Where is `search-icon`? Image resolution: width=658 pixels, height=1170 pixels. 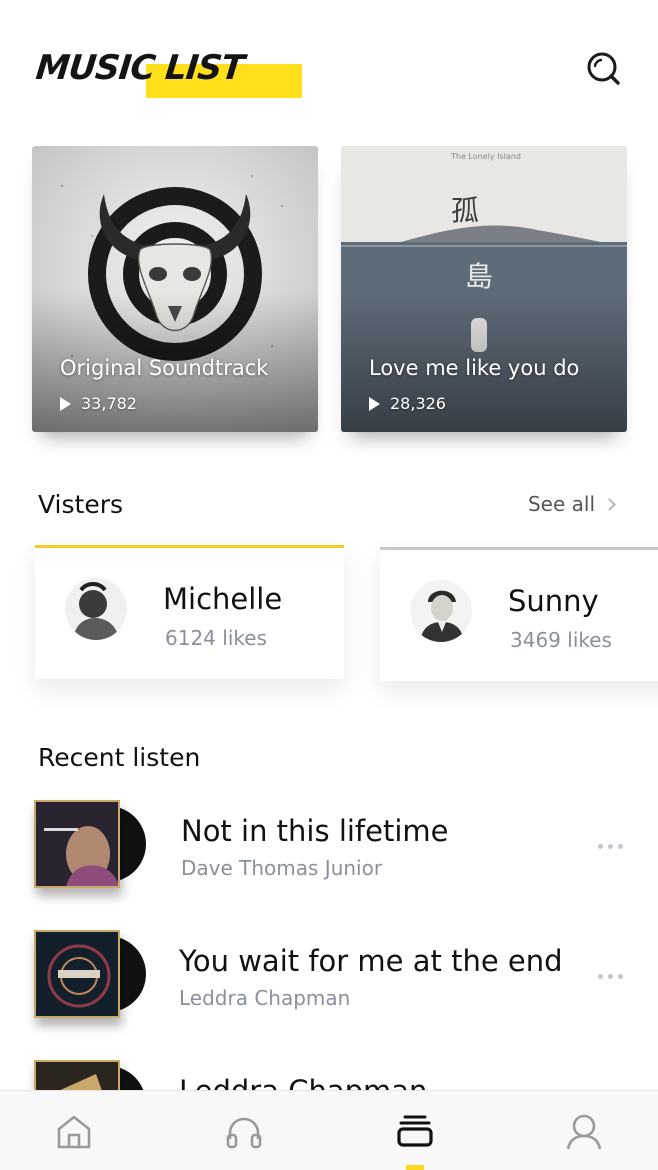 search-icon is located at coordinates (603, 68).